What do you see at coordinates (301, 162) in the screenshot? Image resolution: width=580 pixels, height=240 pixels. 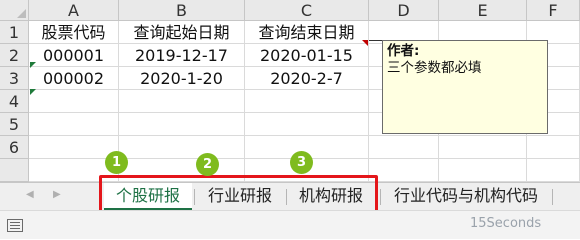 I see `badge-3: 3` at bounding box center [301, 162].